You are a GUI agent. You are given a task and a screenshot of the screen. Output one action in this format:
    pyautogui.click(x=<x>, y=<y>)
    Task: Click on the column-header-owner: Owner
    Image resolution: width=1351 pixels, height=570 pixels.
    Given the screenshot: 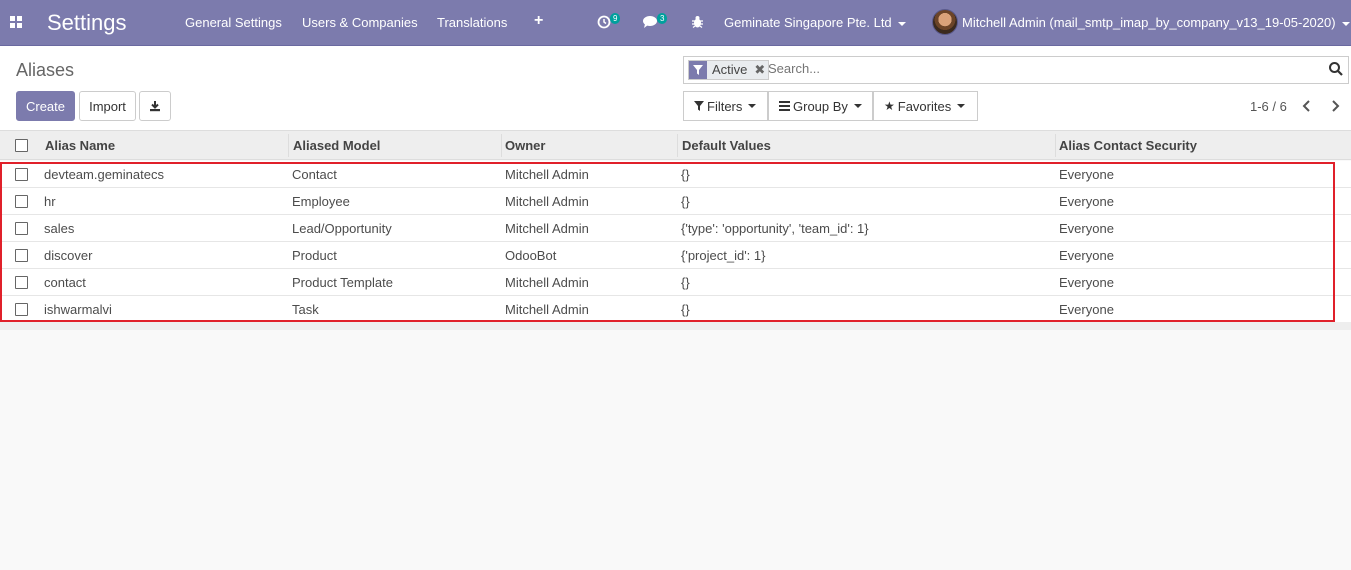 What is the action you would take?
    pyautogui.click(x=525, y=145)
    